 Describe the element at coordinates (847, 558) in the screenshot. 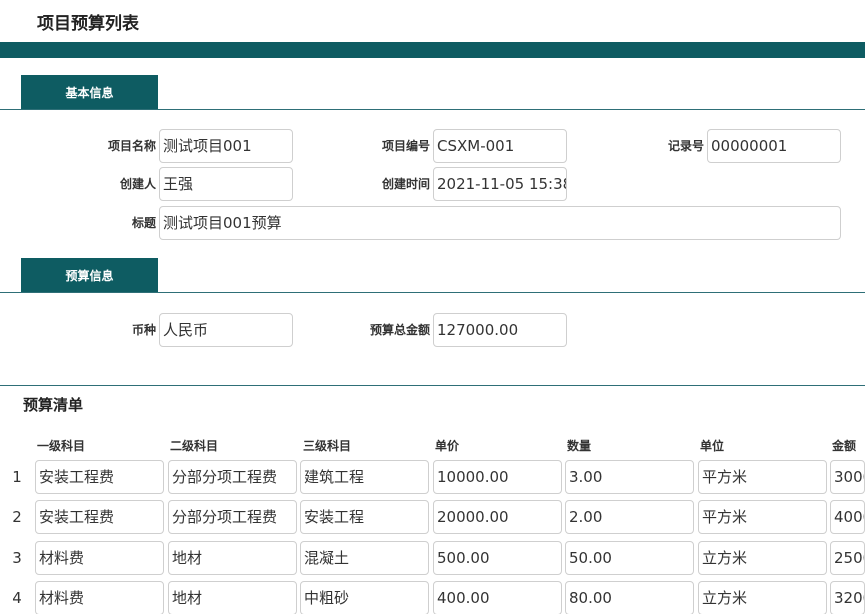

I see `amount-cell: 25000.00` at that location.